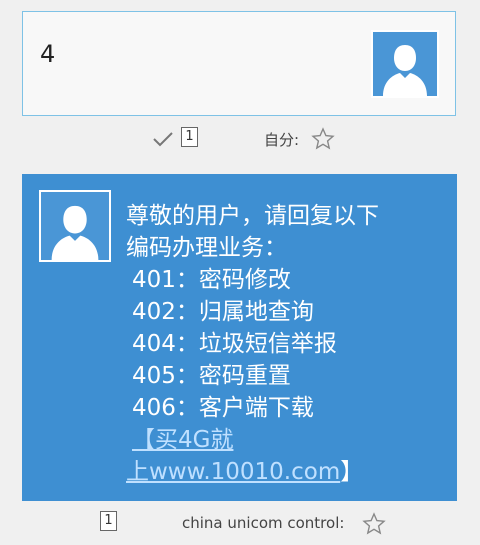  I want to click on menu-item: 402：归属地查询, so click(223, 312).